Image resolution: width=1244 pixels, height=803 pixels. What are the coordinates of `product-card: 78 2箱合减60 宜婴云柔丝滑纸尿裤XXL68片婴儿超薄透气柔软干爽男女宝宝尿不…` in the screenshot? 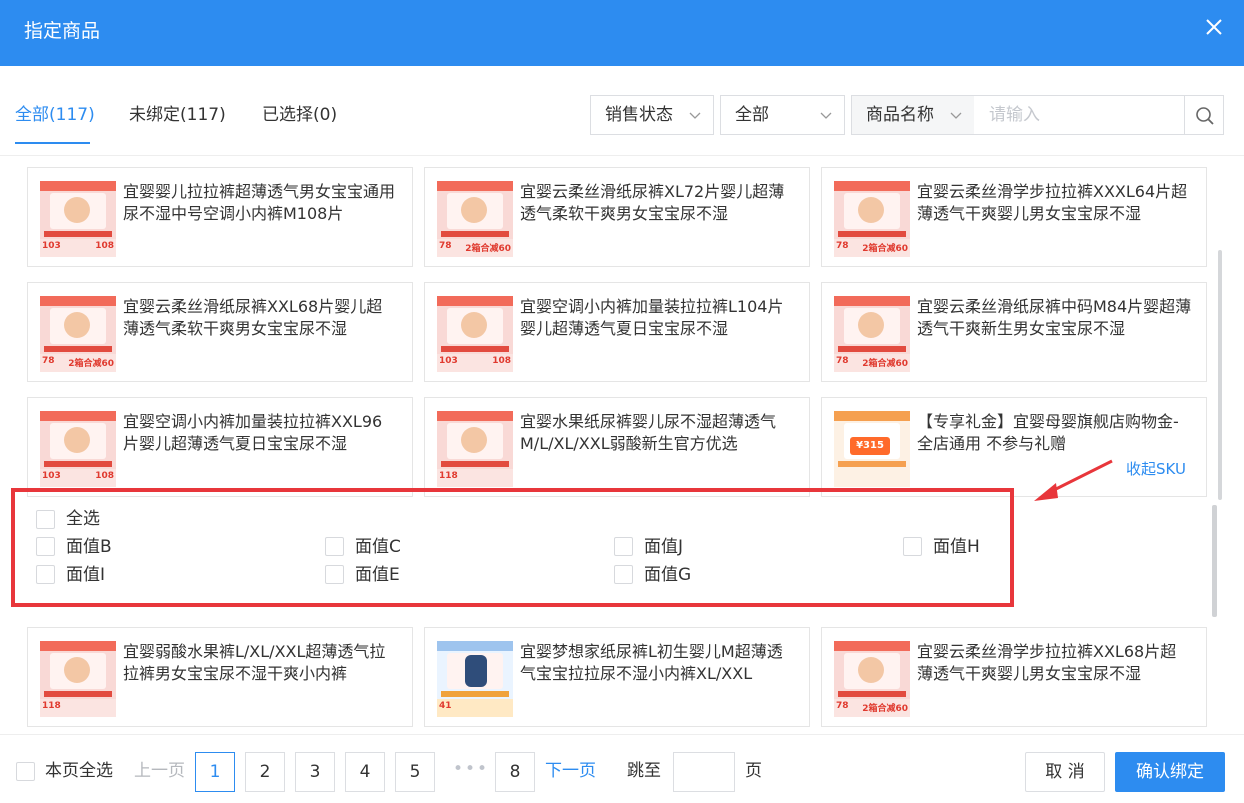 It's located at (220, 332).